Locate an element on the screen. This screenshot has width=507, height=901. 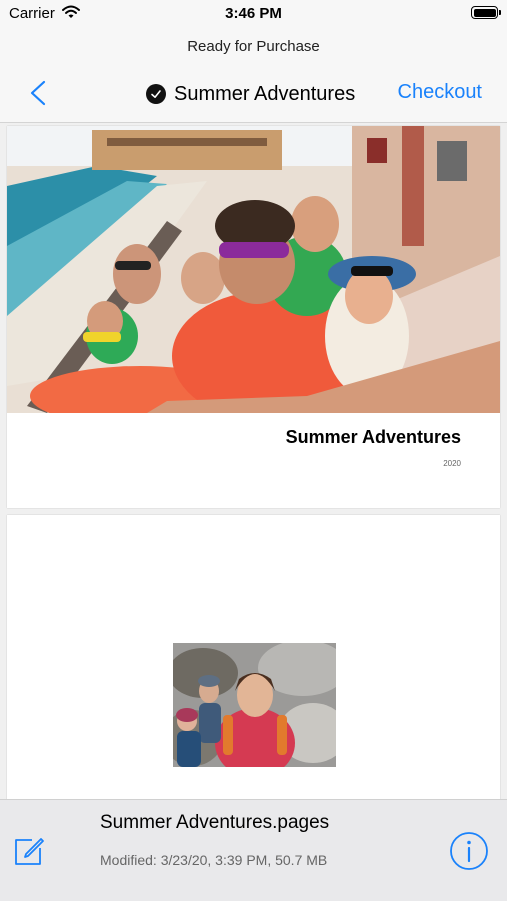
back-button is located at coordinates (39, 93).